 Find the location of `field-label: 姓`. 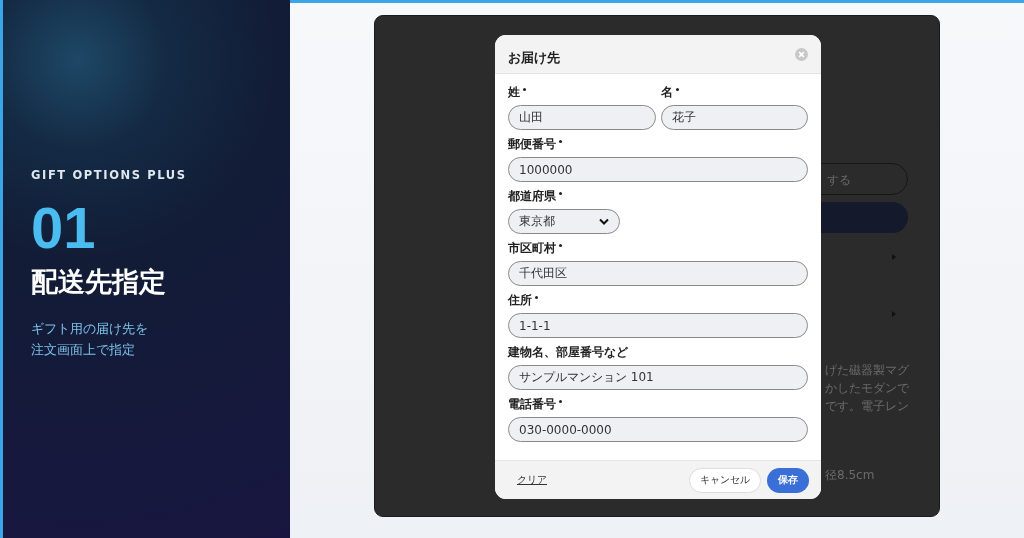

field-label: 姓 is located at coordinates (514, 92).